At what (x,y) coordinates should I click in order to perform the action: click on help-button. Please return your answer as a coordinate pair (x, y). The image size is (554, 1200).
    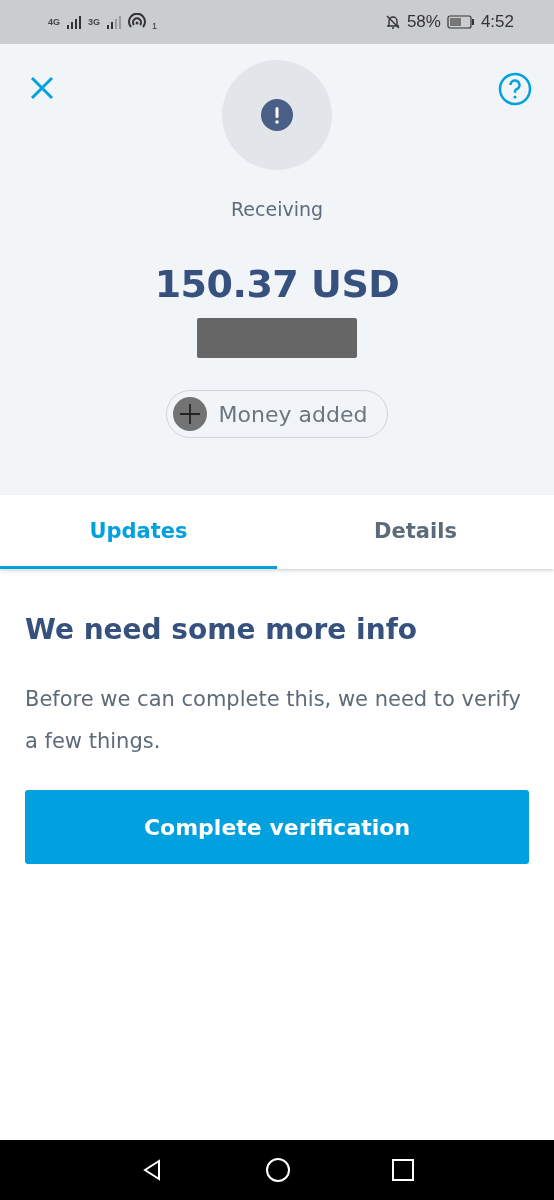
    Looking at the image, I should click on (515, 89).